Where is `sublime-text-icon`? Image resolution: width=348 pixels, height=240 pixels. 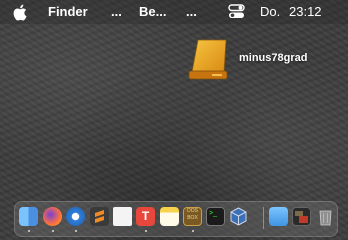
sublime-text-icon is located at coordinates (99, 216).